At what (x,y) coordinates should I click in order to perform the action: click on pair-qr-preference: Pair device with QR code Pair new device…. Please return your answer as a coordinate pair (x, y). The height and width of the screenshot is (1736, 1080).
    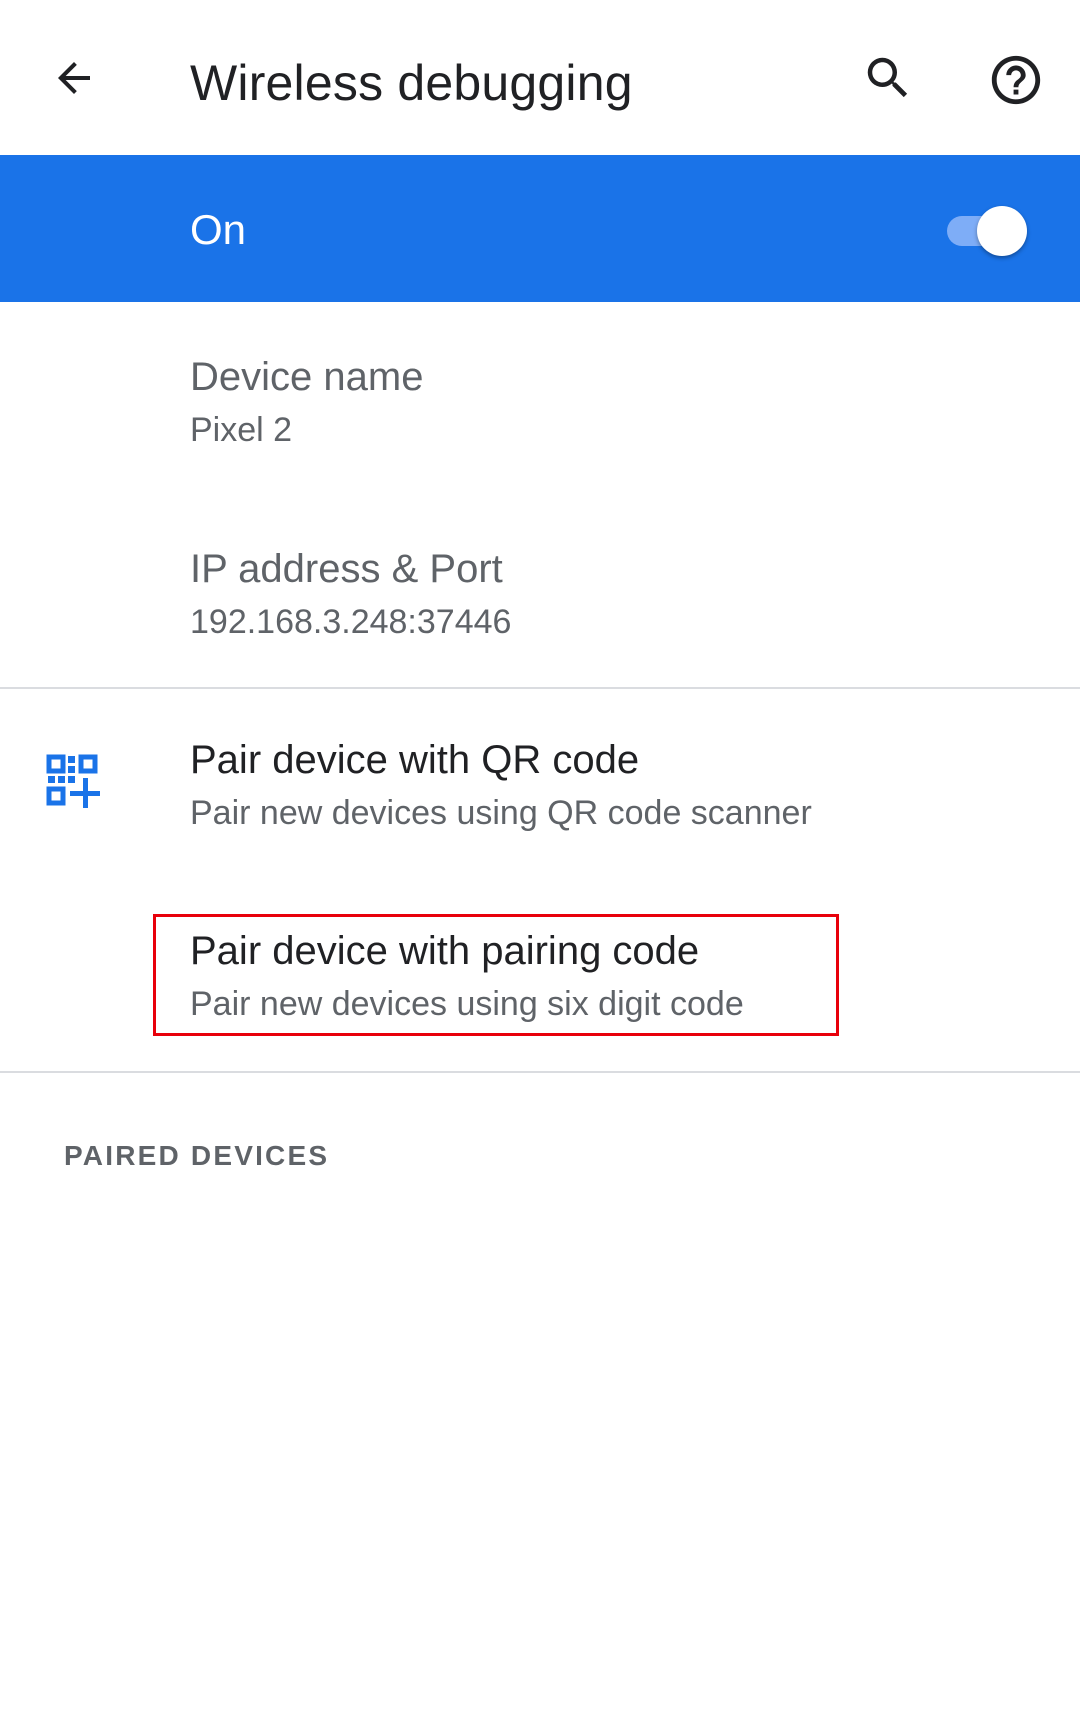
    Looking at the image, I should click on (540, 785).